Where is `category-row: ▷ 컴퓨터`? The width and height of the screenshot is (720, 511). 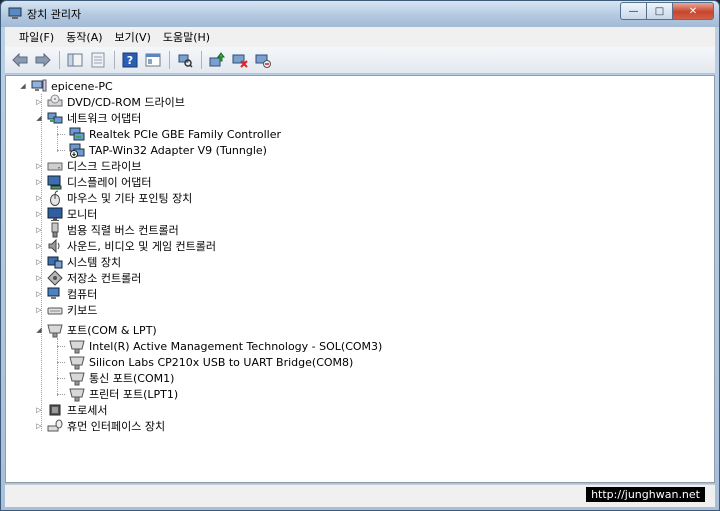 category-row: ▷ 컴퓨터 is located at coordinates (65, 294).